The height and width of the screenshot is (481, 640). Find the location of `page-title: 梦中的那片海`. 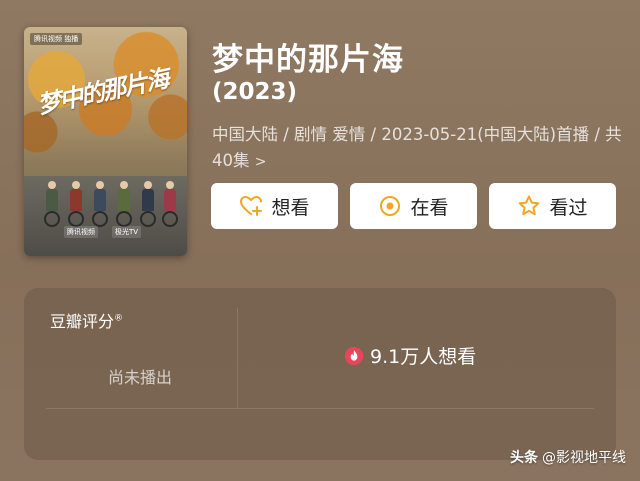

page-title: 梦中的那片海 is located at coordinates (308, 60).